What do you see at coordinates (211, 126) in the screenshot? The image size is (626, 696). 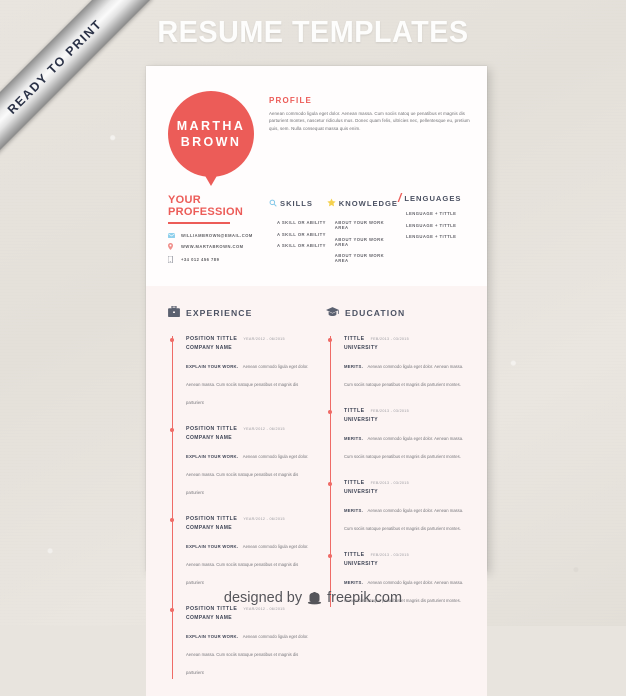 I see `first-name: MARTHA` at bounding box center [211, 126].